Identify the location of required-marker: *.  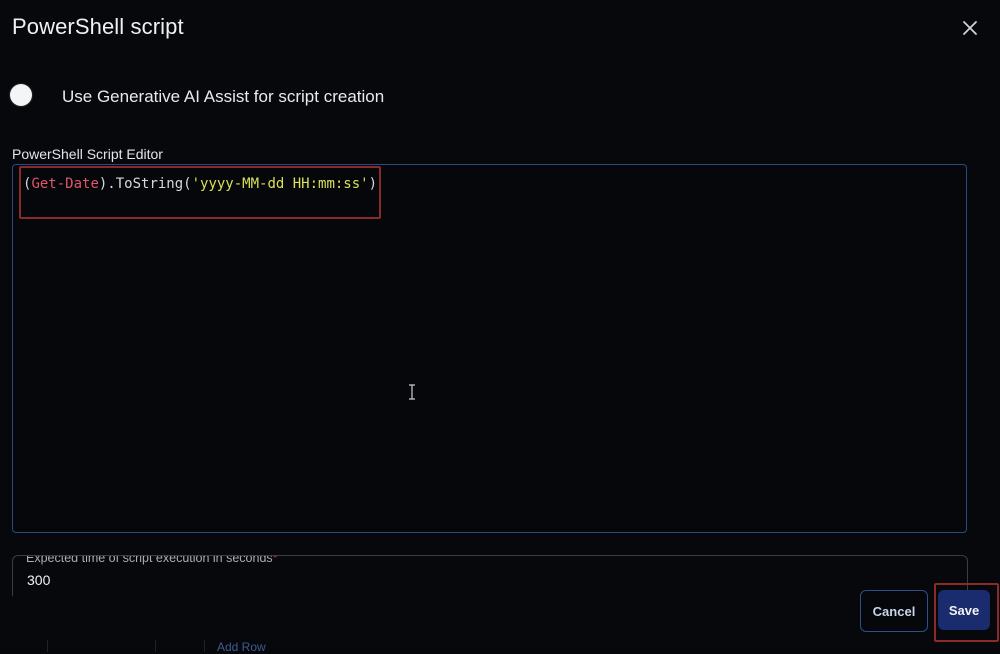
(275, 560).